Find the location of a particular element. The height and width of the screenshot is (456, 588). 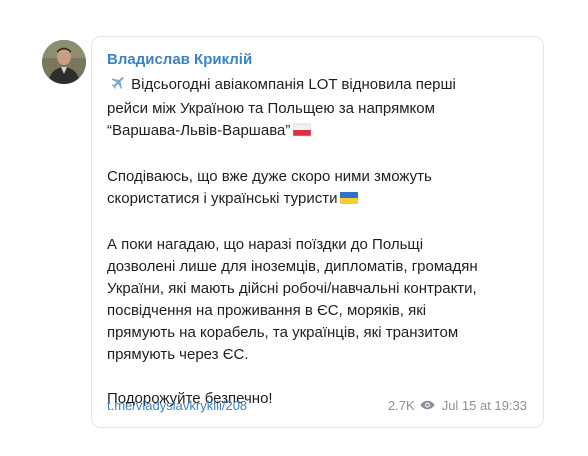

poland-flag-icon is located at coordinates (302, 133).